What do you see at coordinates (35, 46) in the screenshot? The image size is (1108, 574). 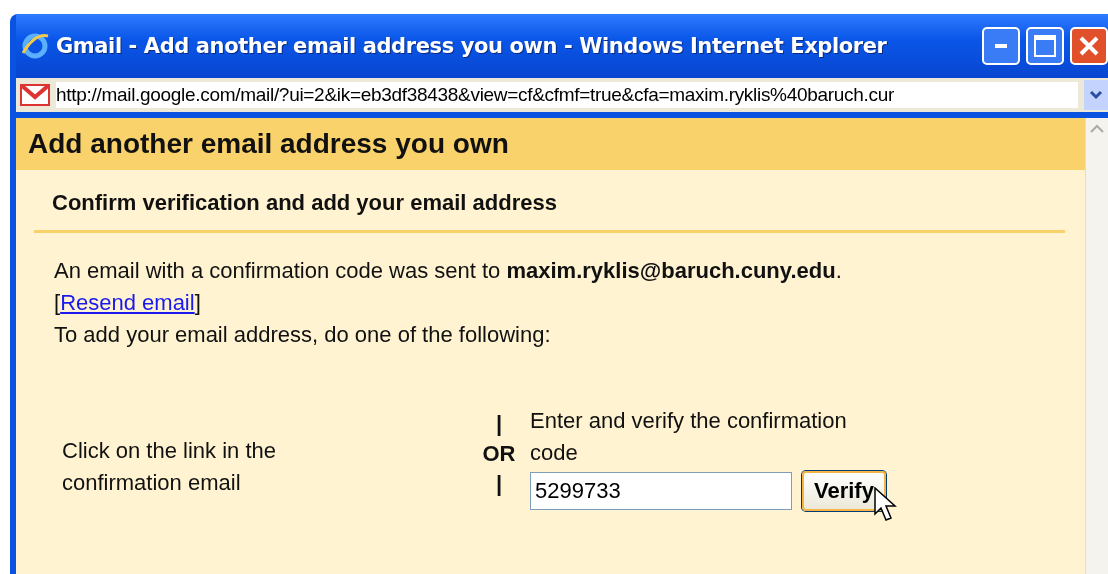 I see `browser-logo-icon` at bounding box center [35, 46].